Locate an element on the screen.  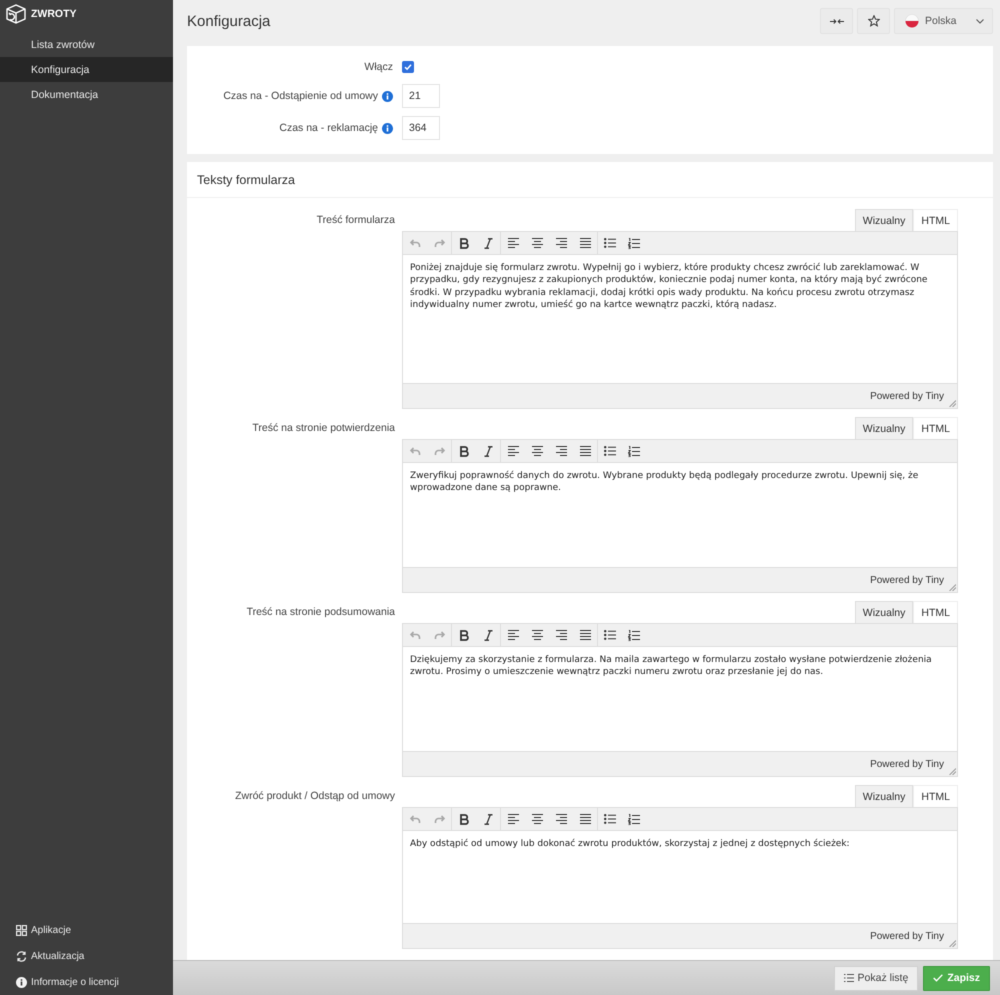
sidebar-link: Informacje o licencji is located at coordinates (67, 982).